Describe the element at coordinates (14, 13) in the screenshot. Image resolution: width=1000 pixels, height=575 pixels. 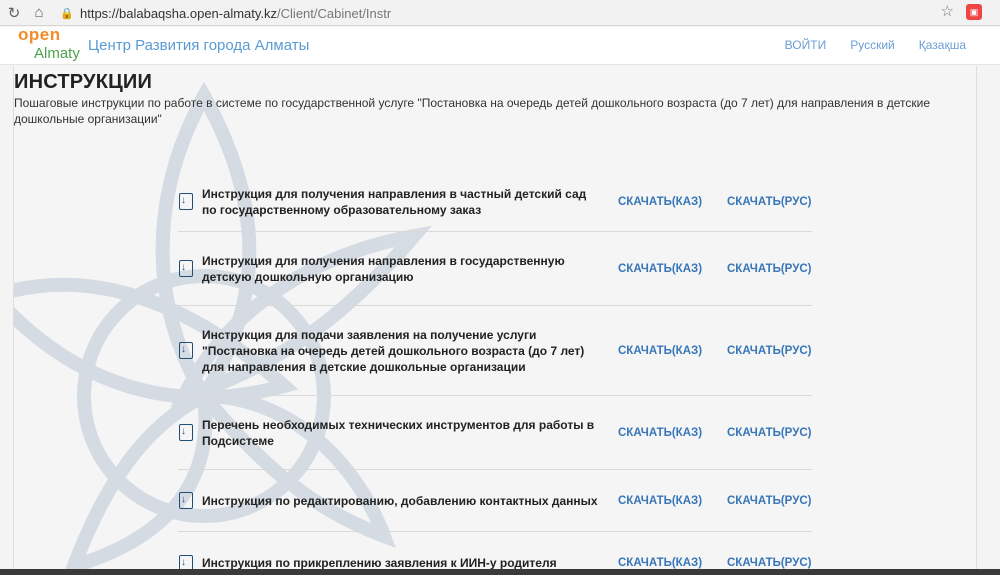
I see `reload-icon: ↻` at that location.